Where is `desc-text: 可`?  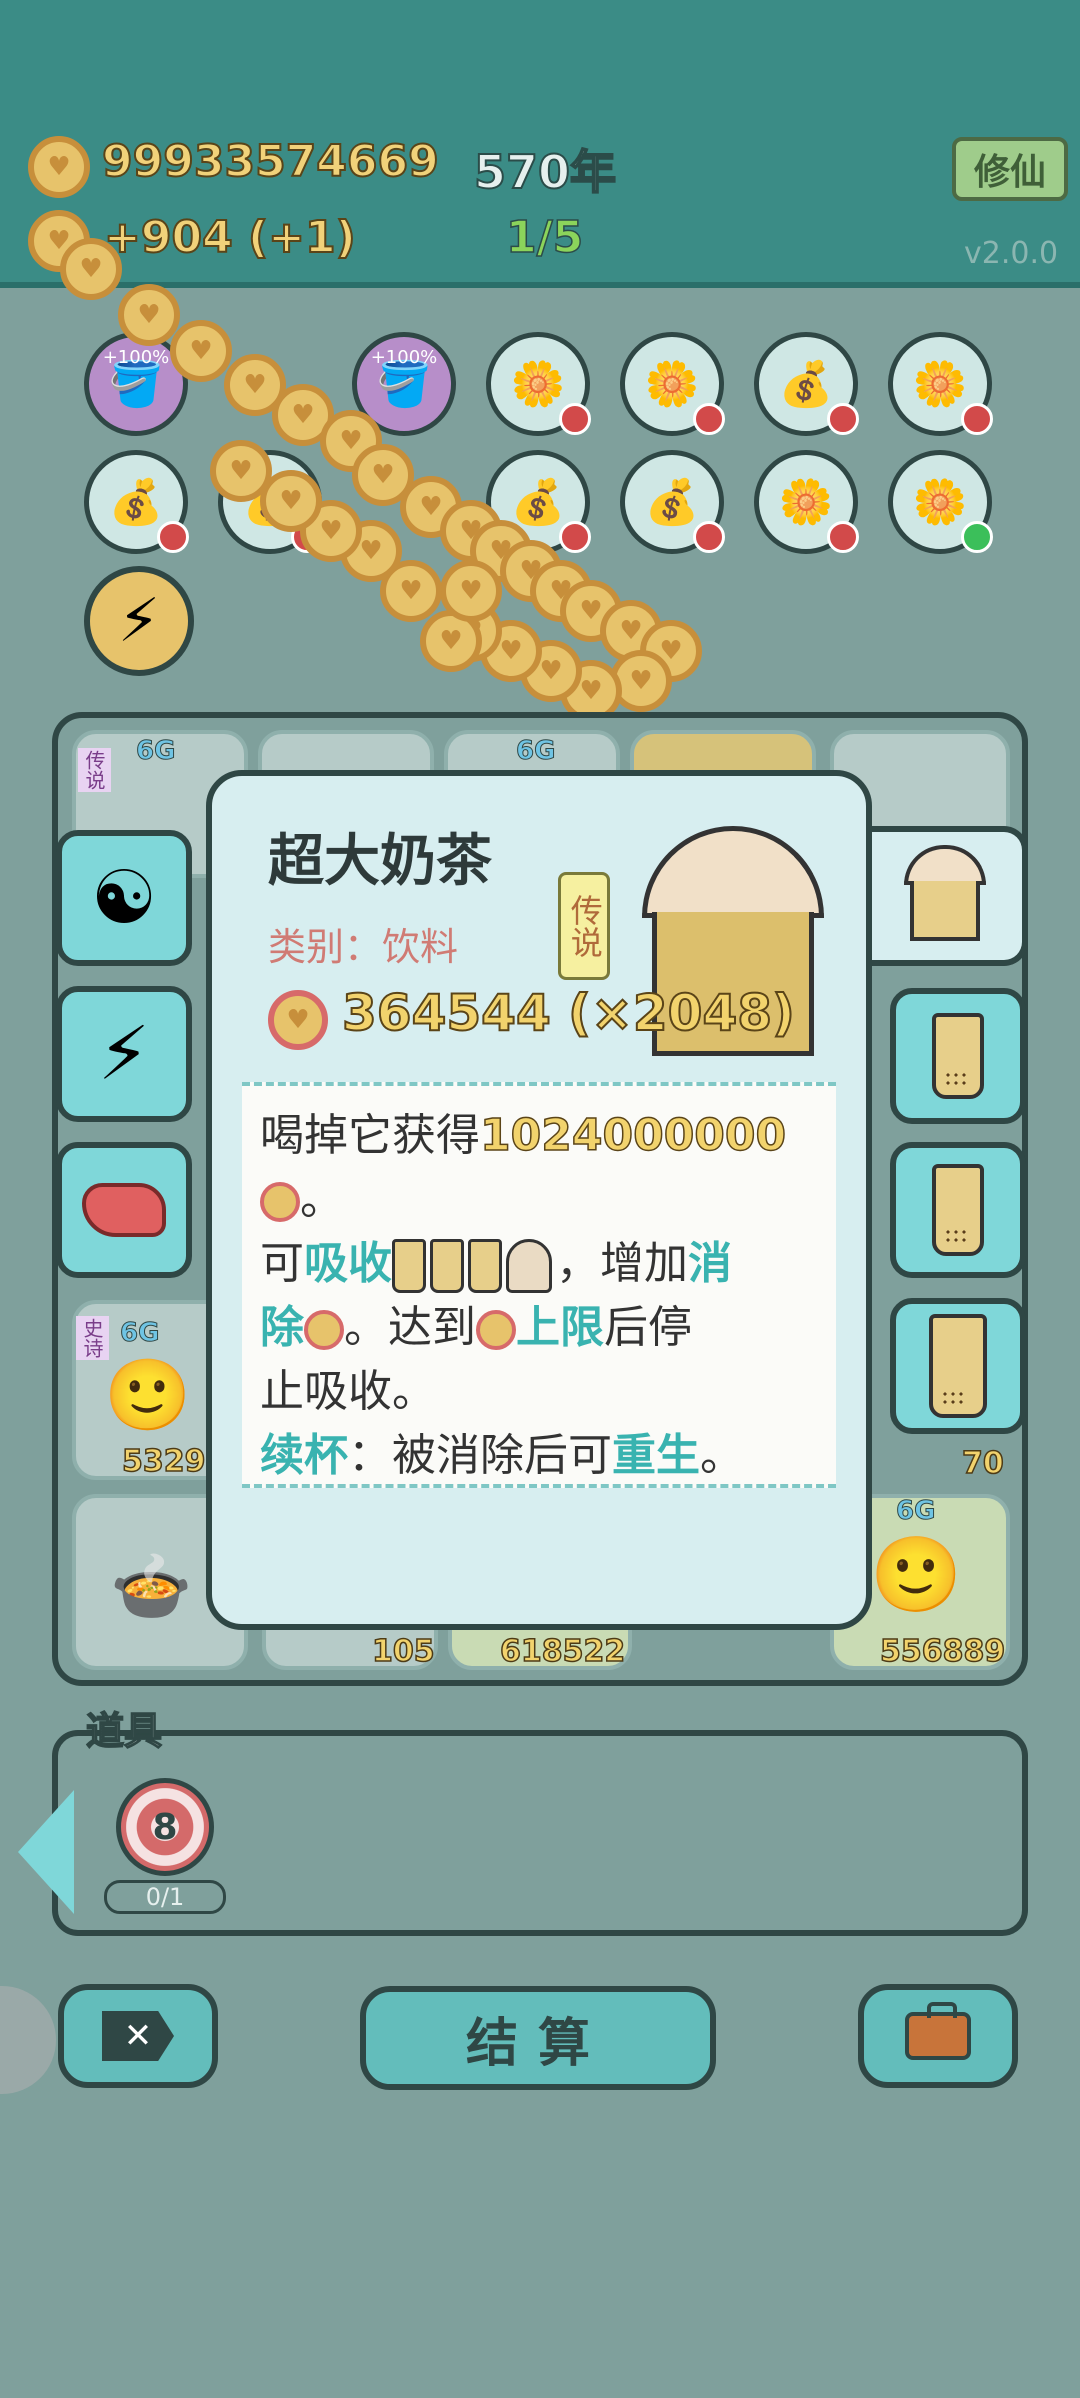
desc-text: 可 is located at coordinates (282, 1263).